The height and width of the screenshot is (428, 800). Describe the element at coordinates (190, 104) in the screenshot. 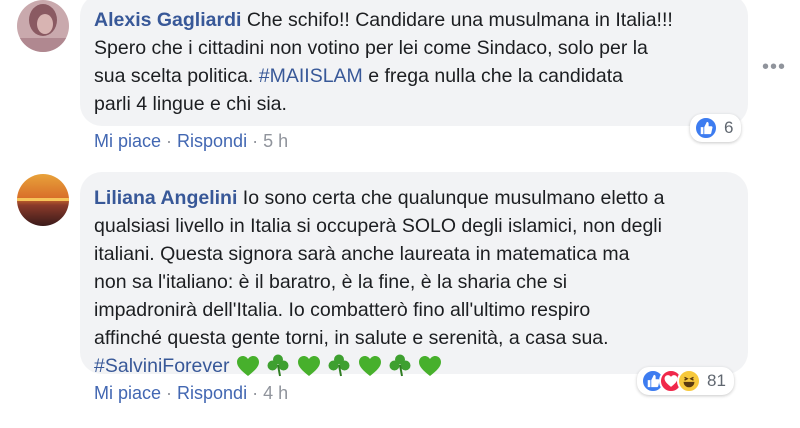

I see `comment-text: parli 4 lingue e chi sia.` at that location.